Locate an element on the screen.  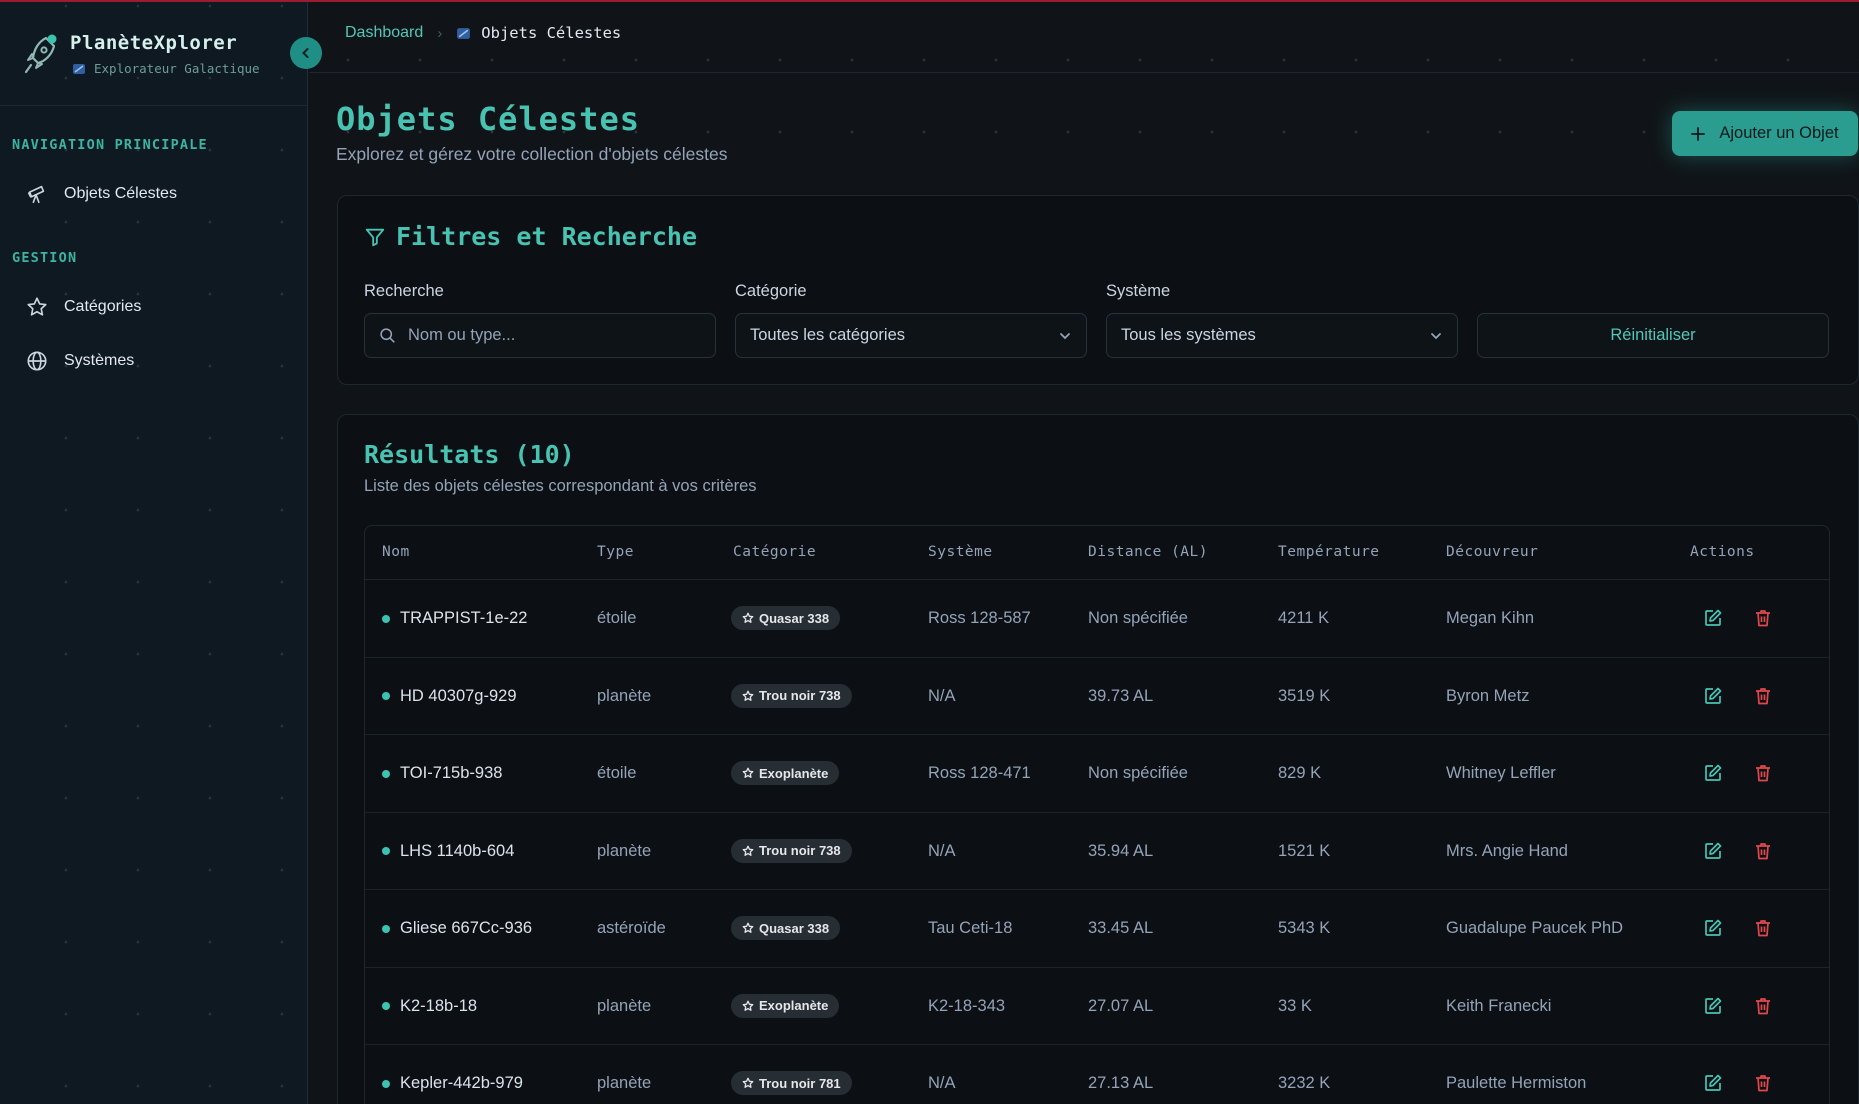
header-divider is located at coordinates (1084, 72).